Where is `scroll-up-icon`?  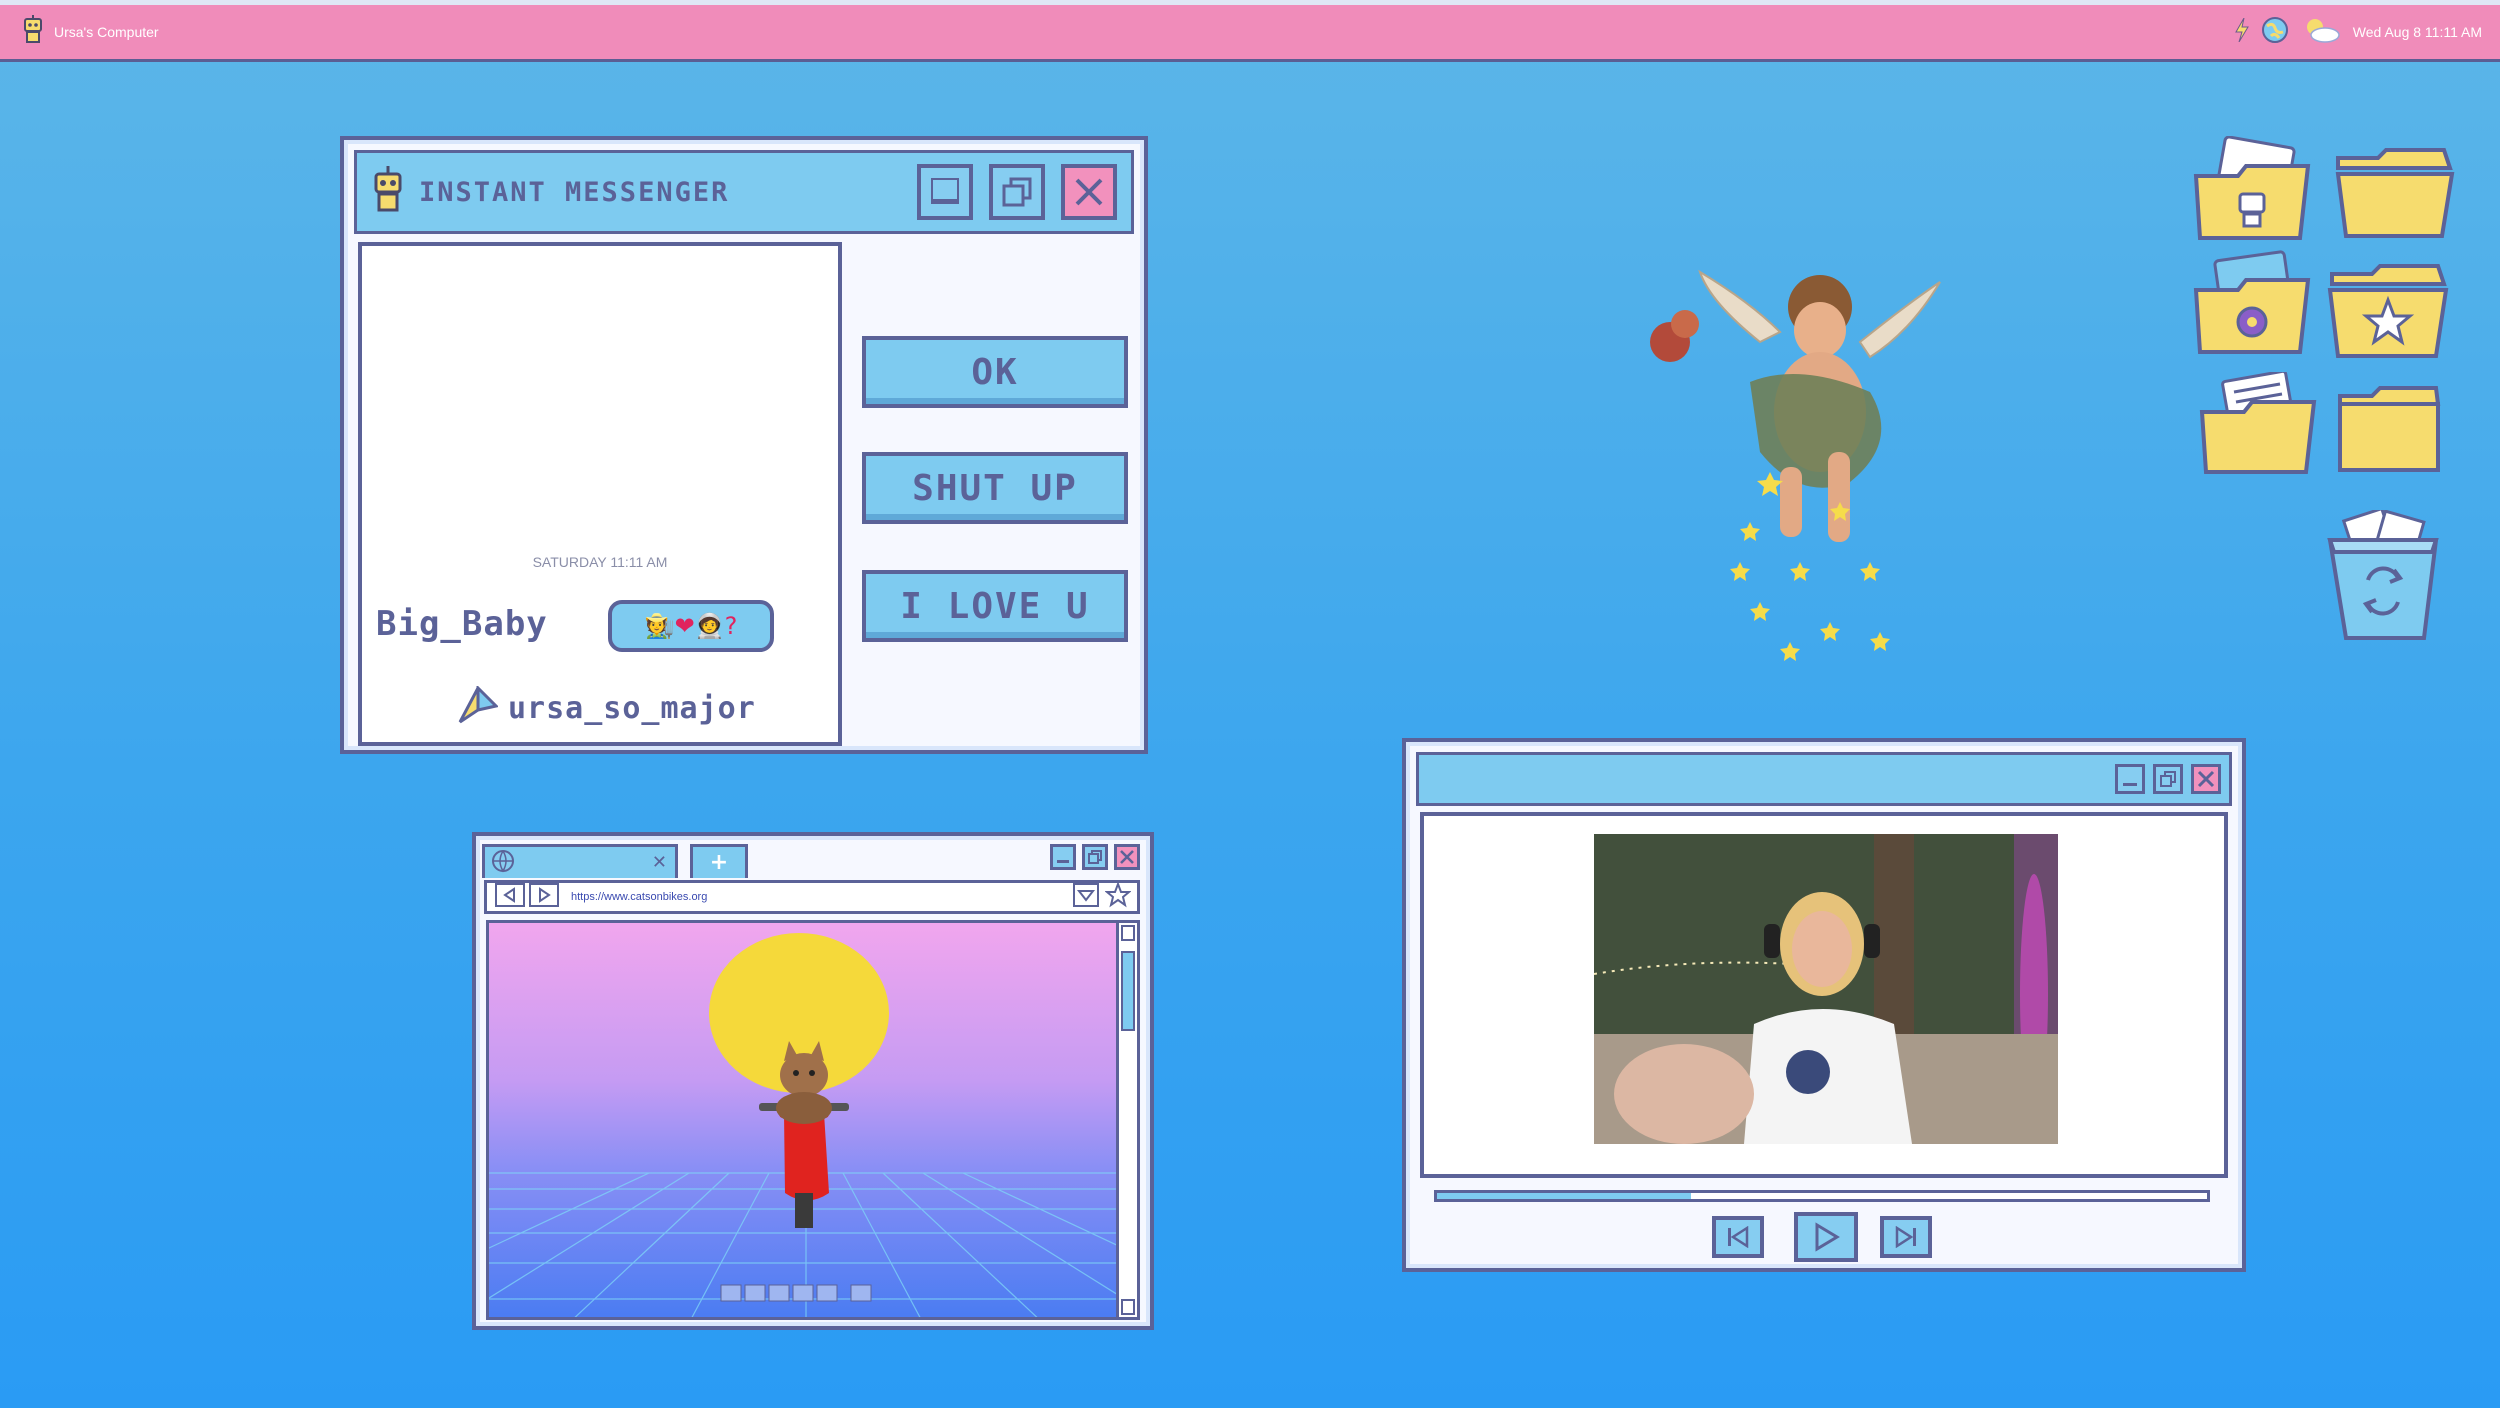 scroll-up-icon is located at coordinates (1128, 933).